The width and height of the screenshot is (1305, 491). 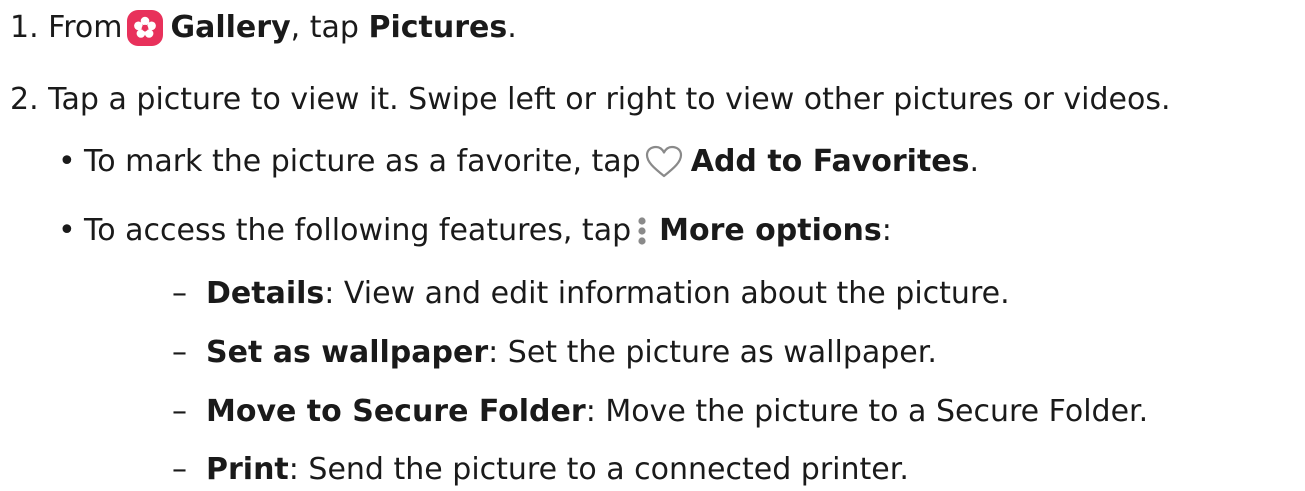 What do you see at coordinates (358, 230) in the screenshot?
I see `bullet-text: To access the following features, tap` at bounding box center [358, 230].